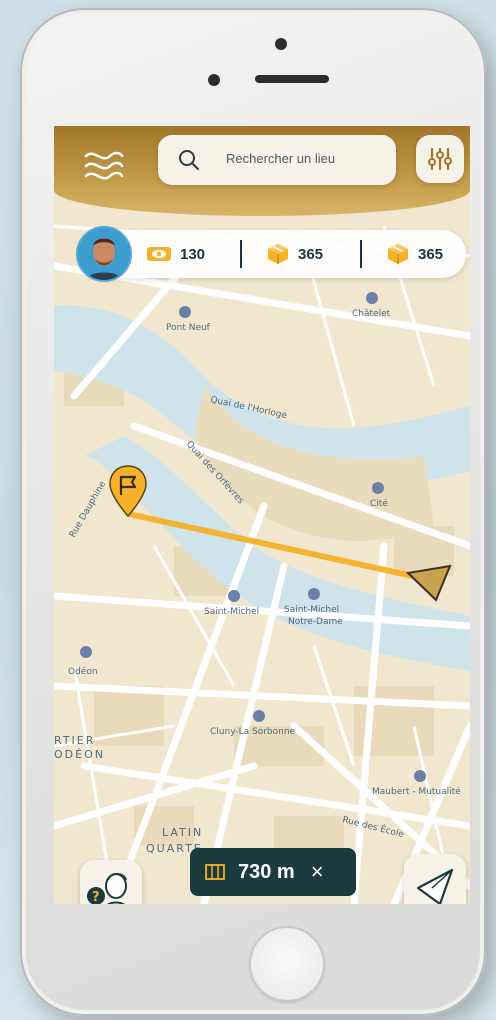 Image resolution: width=496 pixels, height=1020 pixels. What do you see at coordinates (292, 79) in the screenshot?
I see `earpiece-speaker` at bounding box center [292, 79].